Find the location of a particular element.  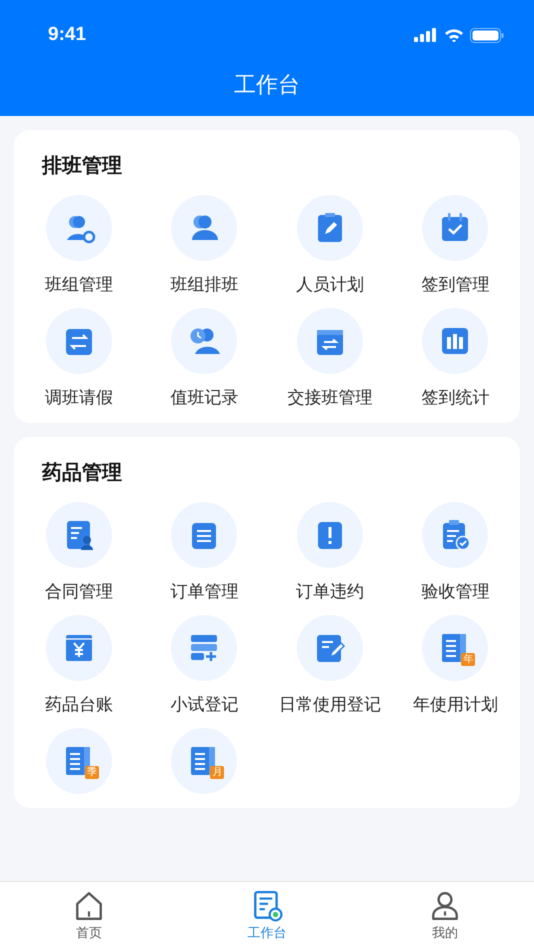

tab-item: 工作台 is located at coordinates (267, 916).